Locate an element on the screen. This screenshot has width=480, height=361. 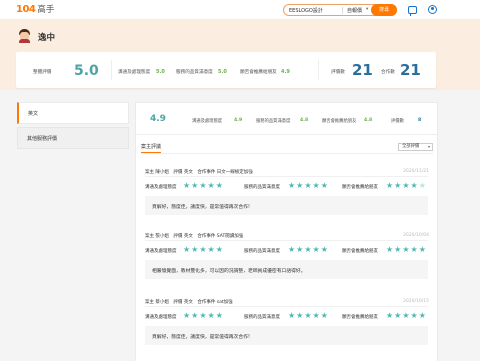
profile-name: 逸中 is located at coordinates (47, 38).